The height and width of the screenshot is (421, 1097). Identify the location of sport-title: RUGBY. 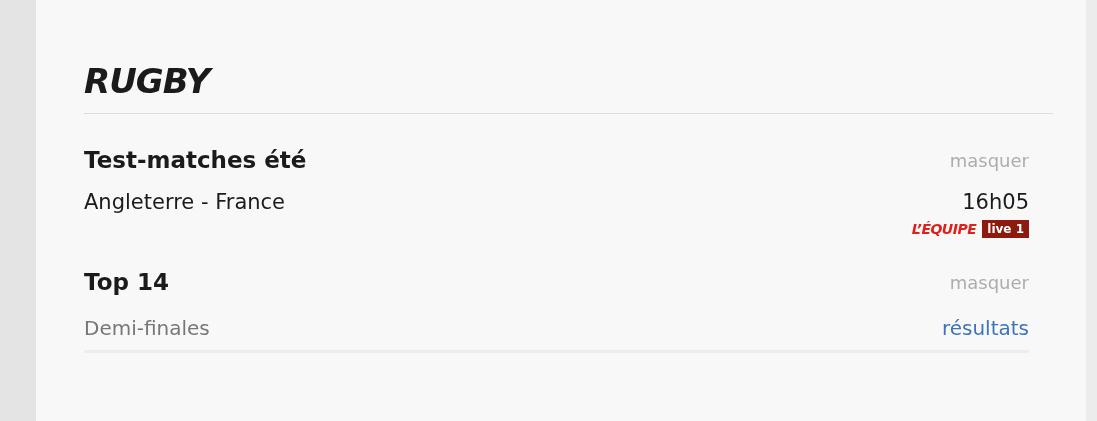
(568, 86).